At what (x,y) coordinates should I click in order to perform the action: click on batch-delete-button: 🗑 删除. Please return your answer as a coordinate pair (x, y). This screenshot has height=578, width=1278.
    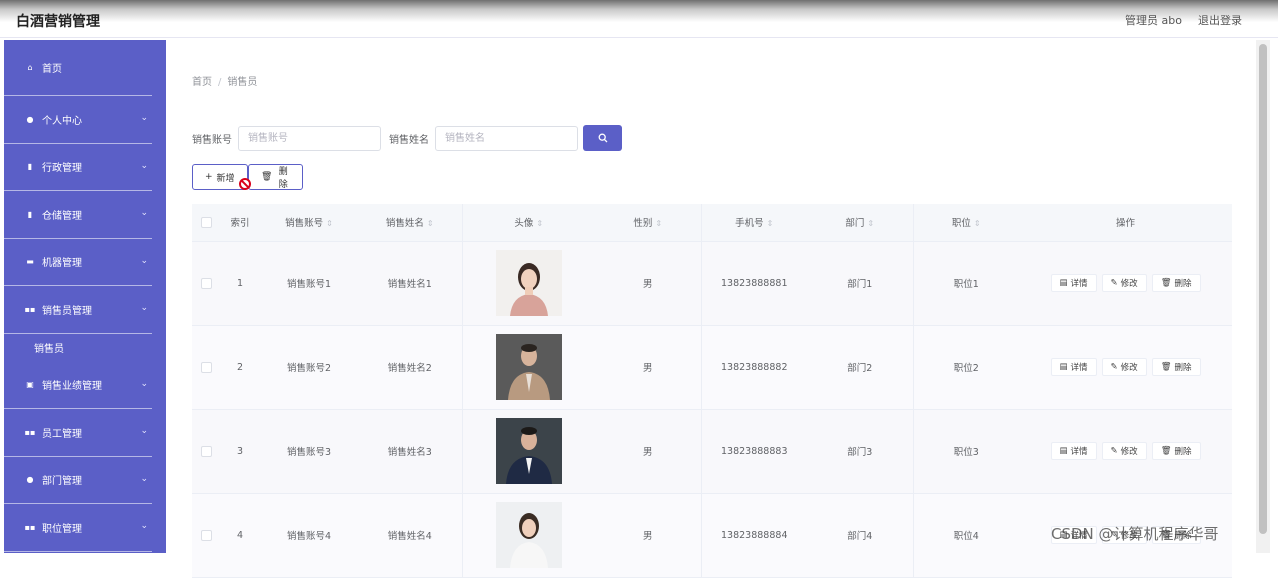
    Looking at the image, I should click on (275, 177).